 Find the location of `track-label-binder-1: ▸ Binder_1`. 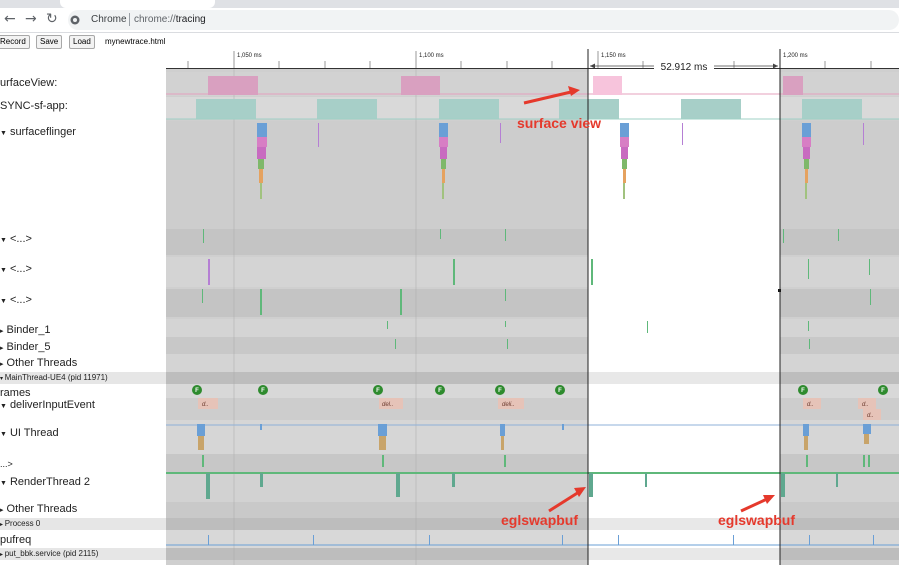

track-label-binder-1: ▸ Binder_1 is located at coordinates (25, 330).